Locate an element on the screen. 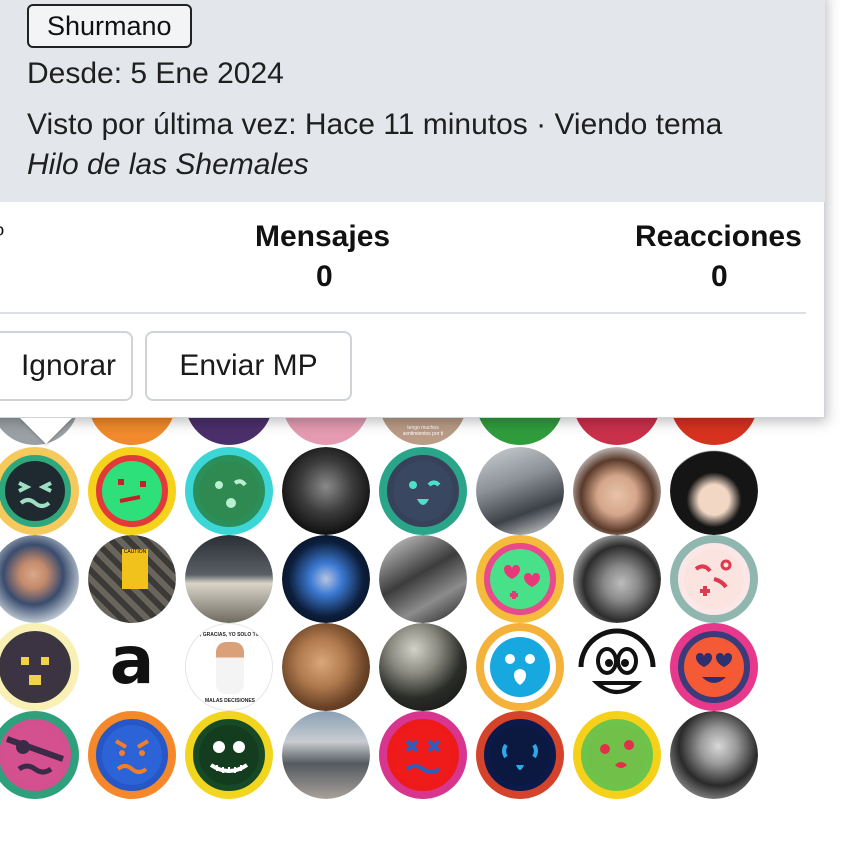 The width and height of the screenshot is (852, 861). wink-face-icon is located at coordinates (229, 491).